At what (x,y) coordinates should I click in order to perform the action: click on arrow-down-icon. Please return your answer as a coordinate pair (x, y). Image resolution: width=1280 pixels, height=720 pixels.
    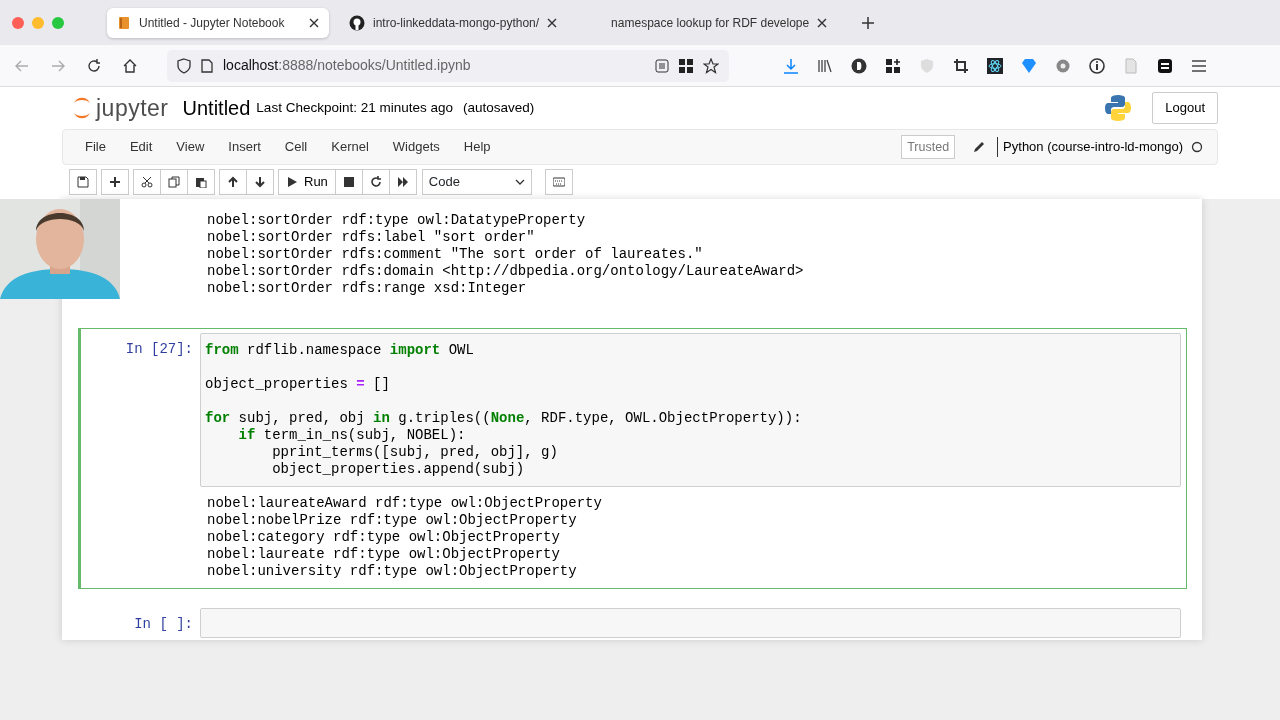
    Looking at the image, I should click on (260, 182).